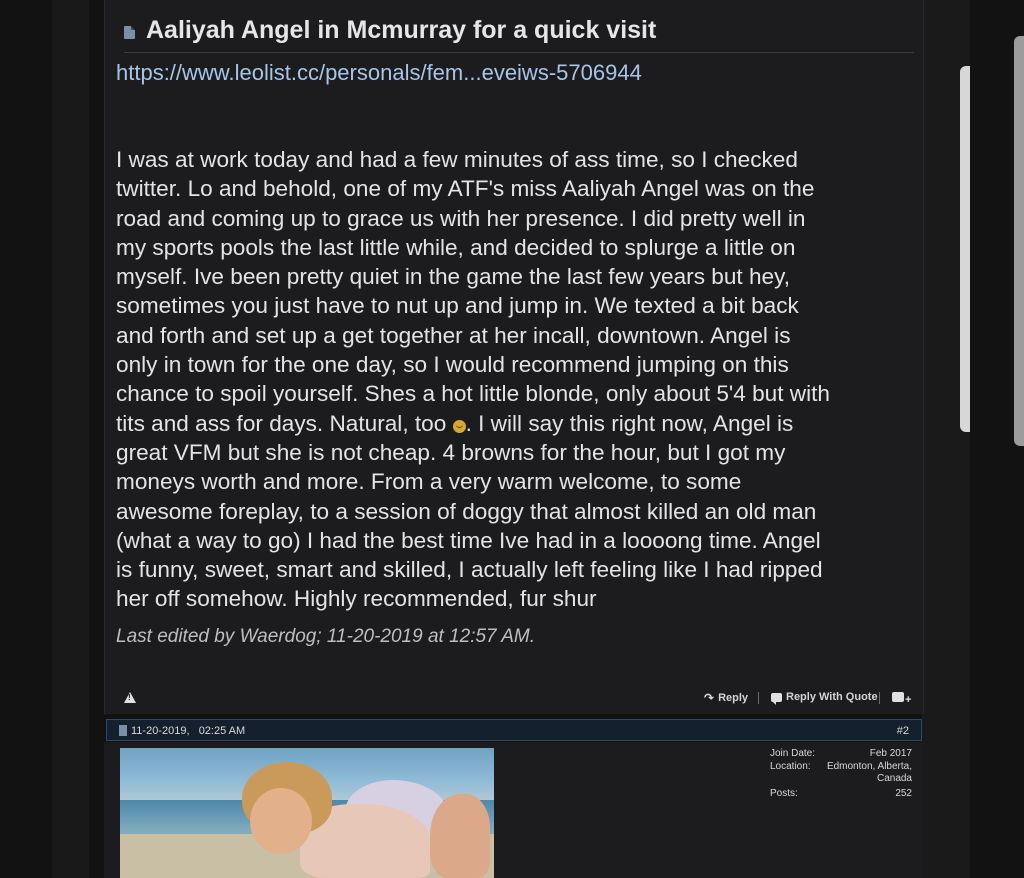 This screenshot has width=1024, height=878. I want to click on scrollbar, so click(965, 249).